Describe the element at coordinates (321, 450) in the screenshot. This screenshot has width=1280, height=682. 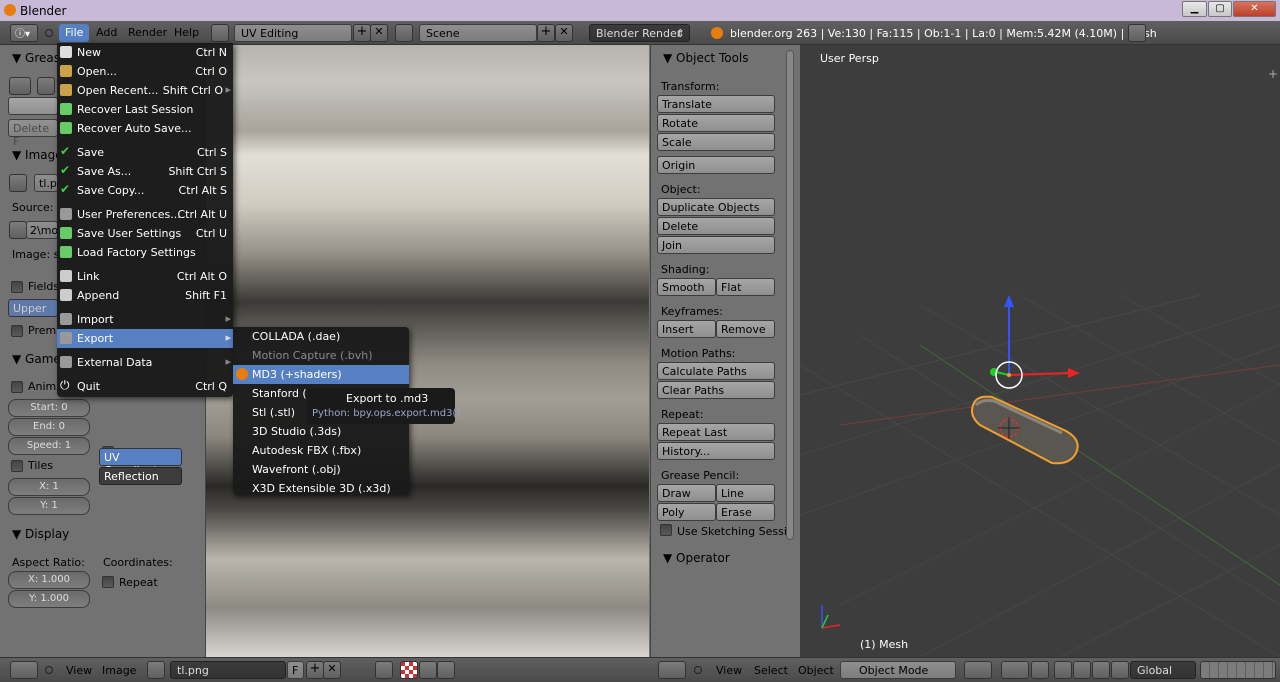
I see `export-fbx: Autodesk FBX (.fbx)` at that location.